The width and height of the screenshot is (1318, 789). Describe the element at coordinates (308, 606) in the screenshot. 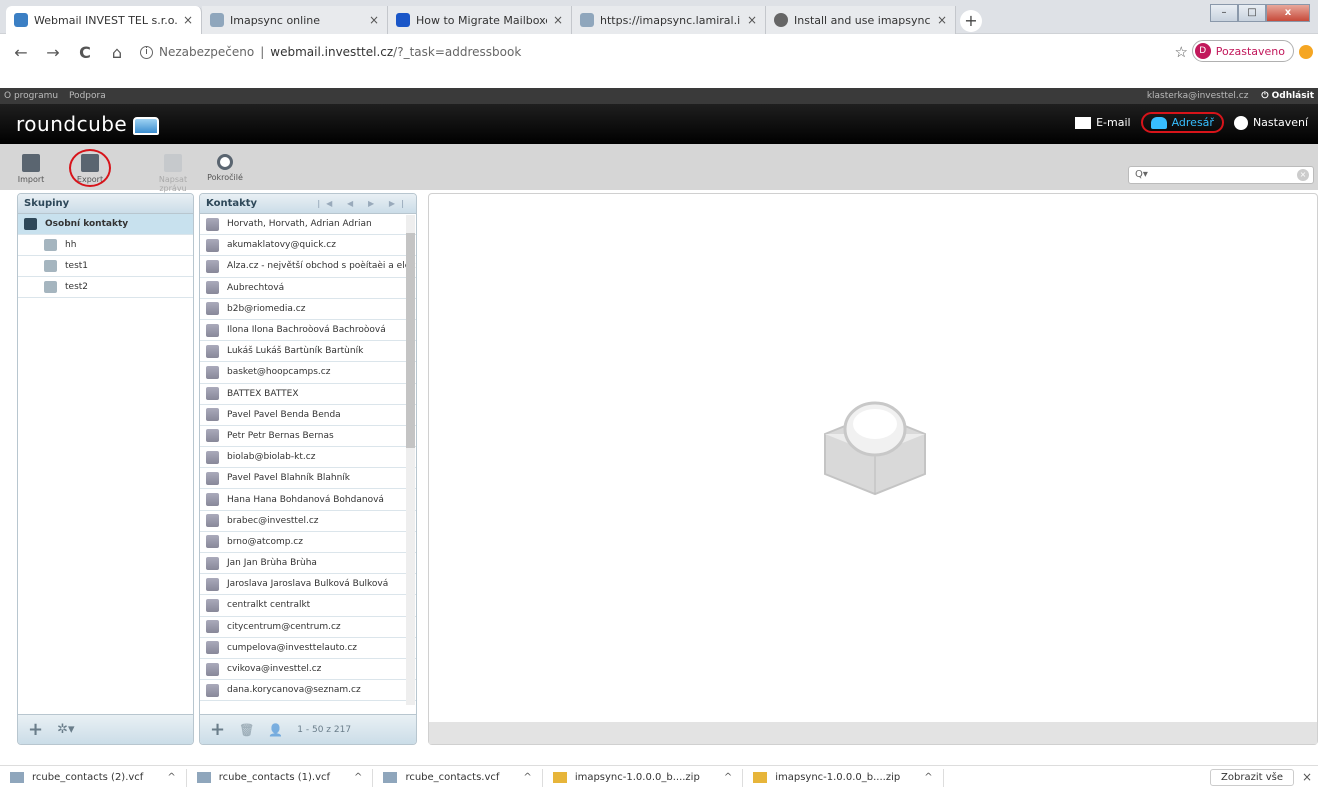

I see `contact-row: centralkt centralkt` at that location.